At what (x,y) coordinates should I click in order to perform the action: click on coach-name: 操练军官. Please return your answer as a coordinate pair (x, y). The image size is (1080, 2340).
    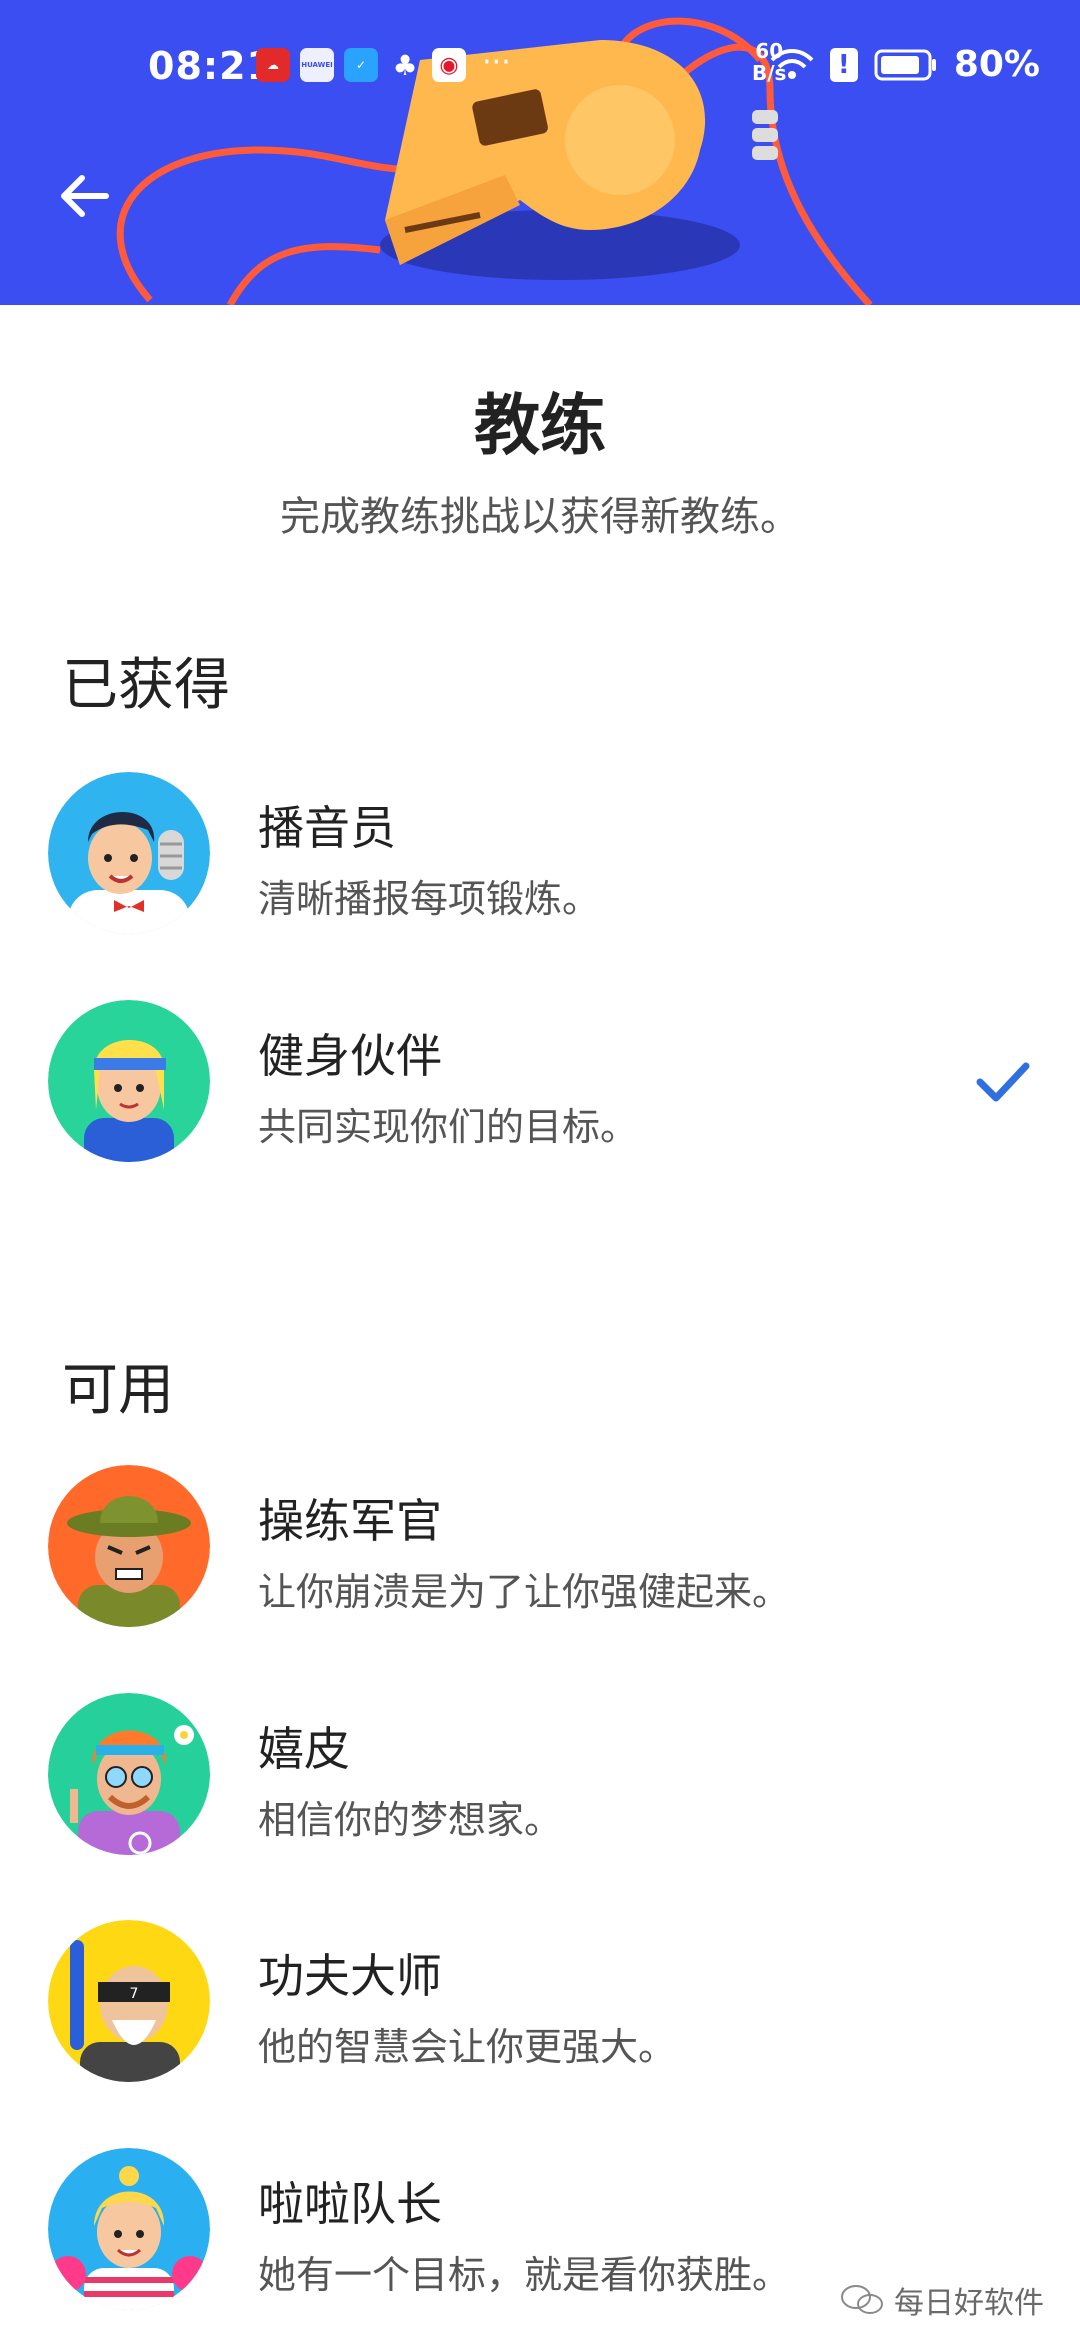
    Looking at the image, I should click on (350, 1521).